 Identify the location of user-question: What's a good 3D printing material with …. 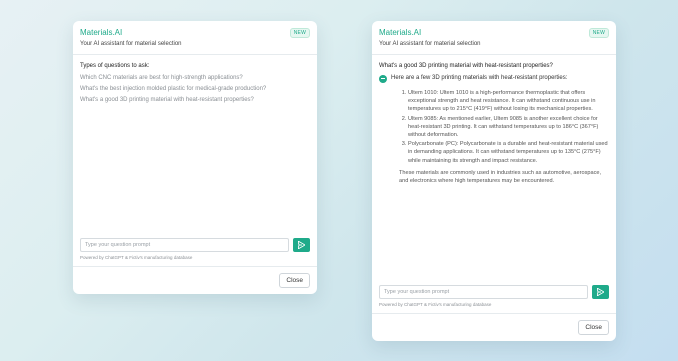
(466, 66).